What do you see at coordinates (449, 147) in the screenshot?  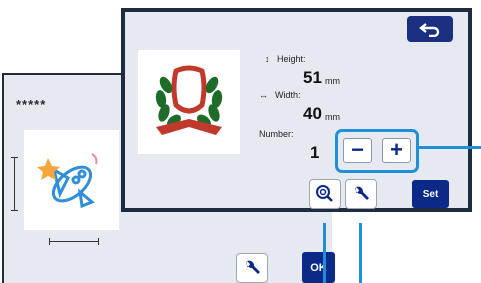 I see `callout-line-stepper` at bounding box center [449, 147].